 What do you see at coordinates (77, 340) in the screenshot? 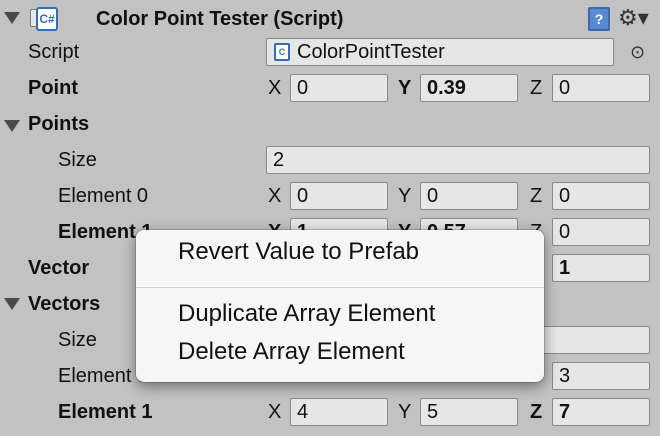
I see `vectors-size-label: Size` at bounding box center [77, 340].